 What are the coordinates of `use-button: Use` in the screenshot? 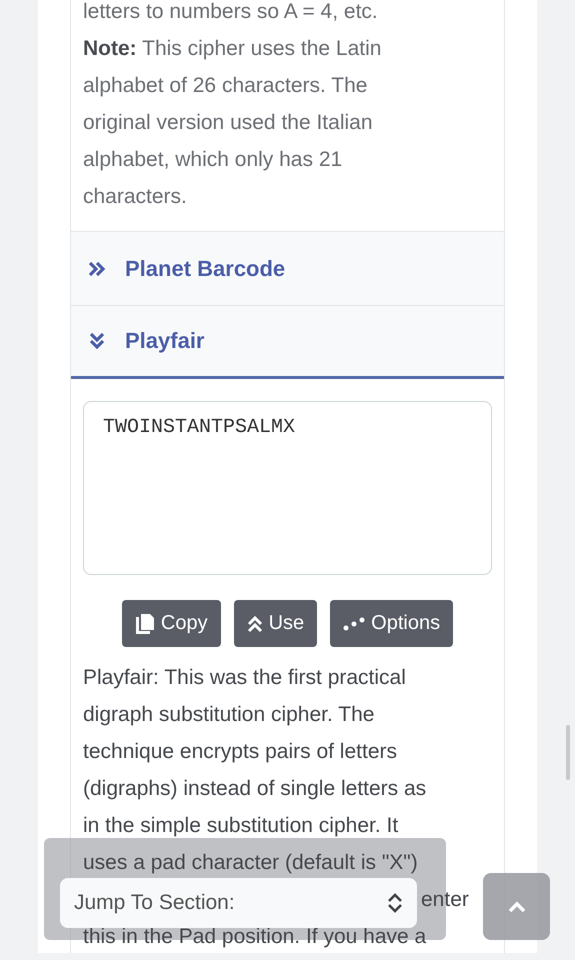 It's located at (276, 623).